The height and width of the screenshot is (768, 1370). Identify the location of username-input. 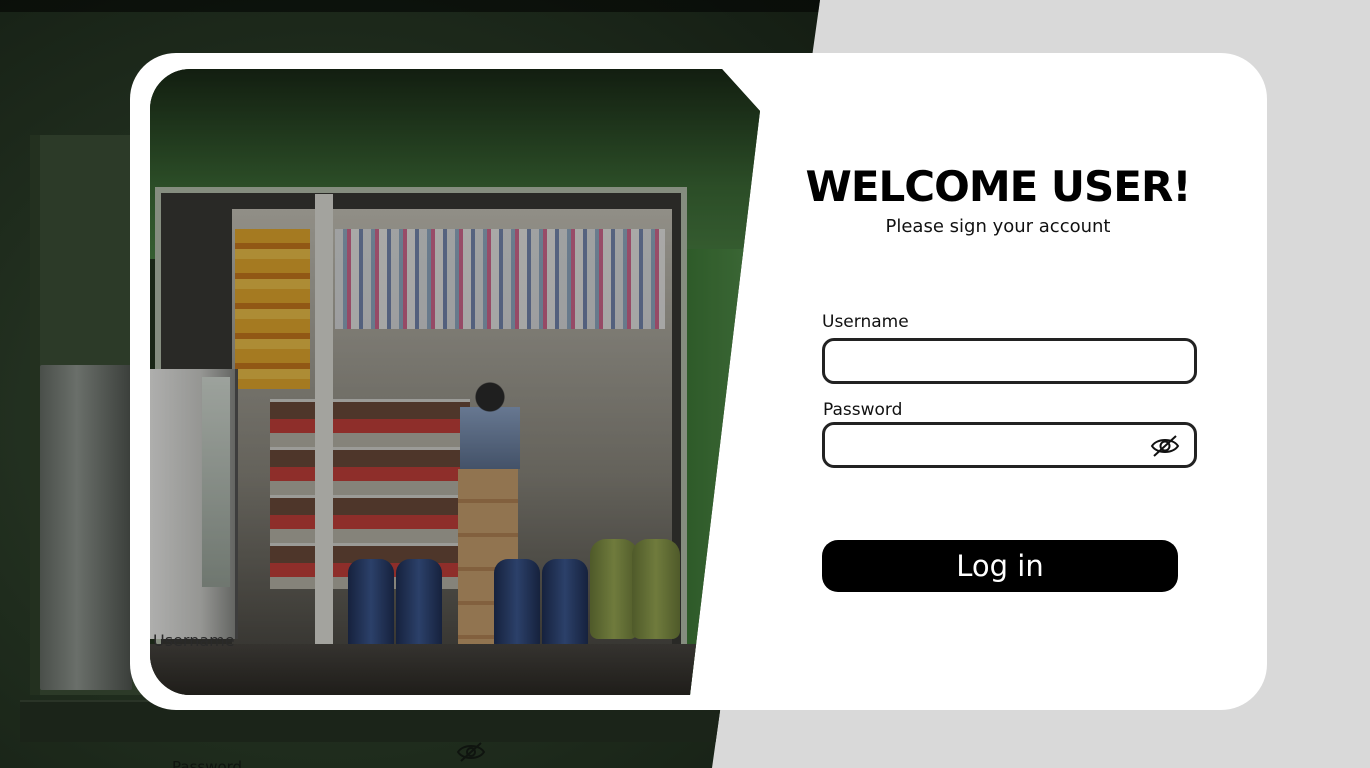
(1009, 361).